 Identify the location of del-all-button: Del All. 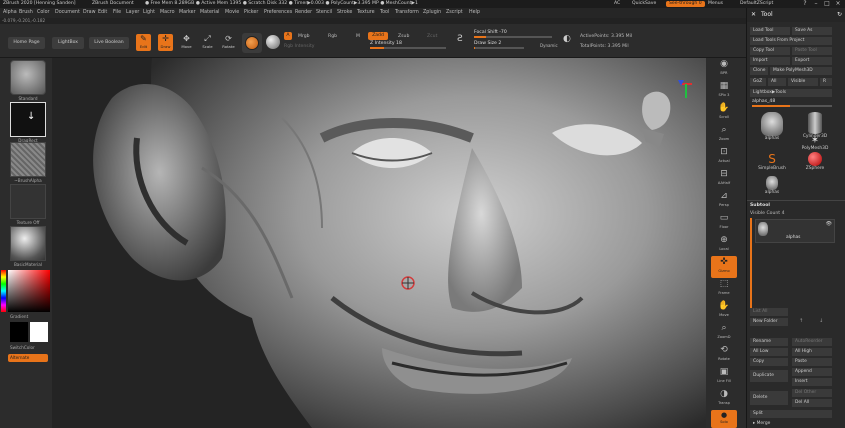
(812, 403).